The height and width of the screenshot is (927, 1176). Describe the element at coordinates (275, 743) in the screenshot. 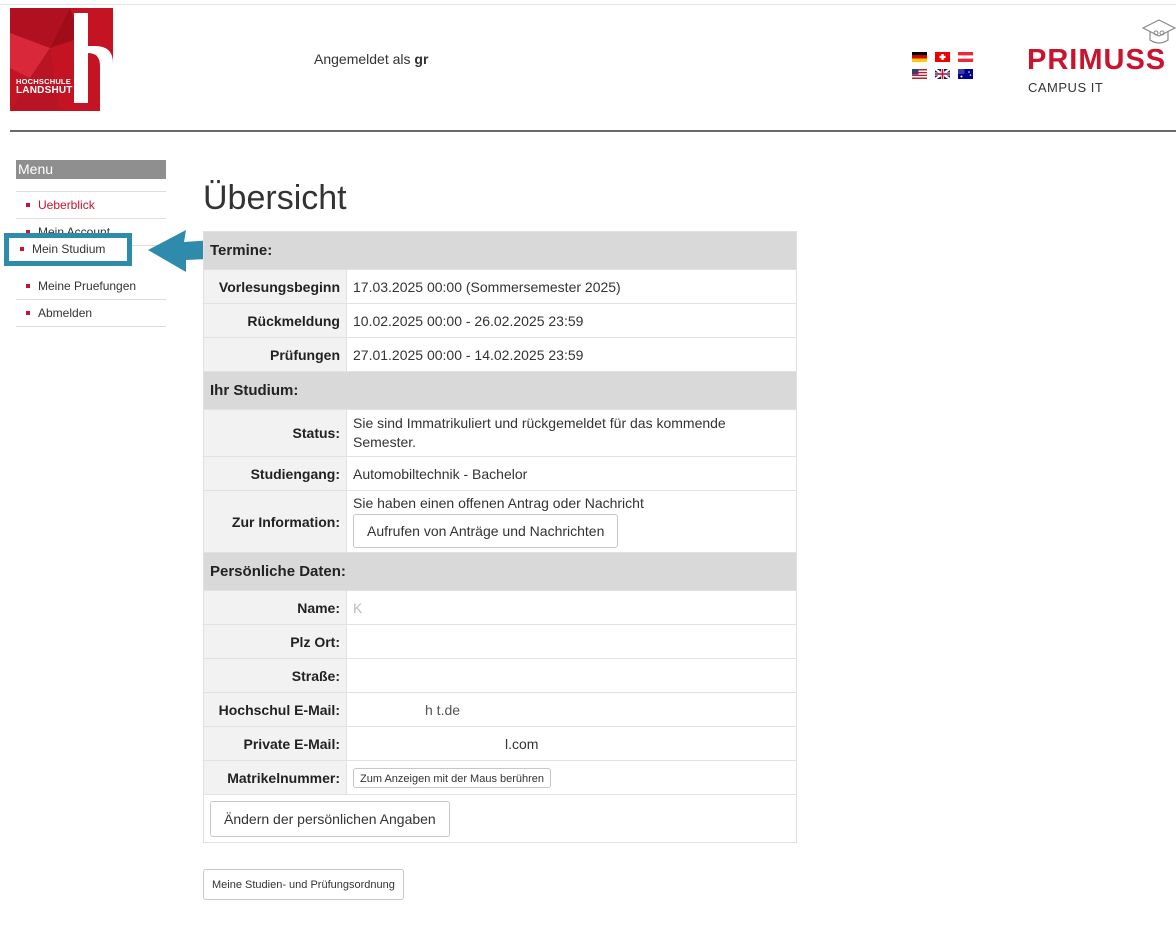

I see `private-email-label: Private E-Mail:` at that location.